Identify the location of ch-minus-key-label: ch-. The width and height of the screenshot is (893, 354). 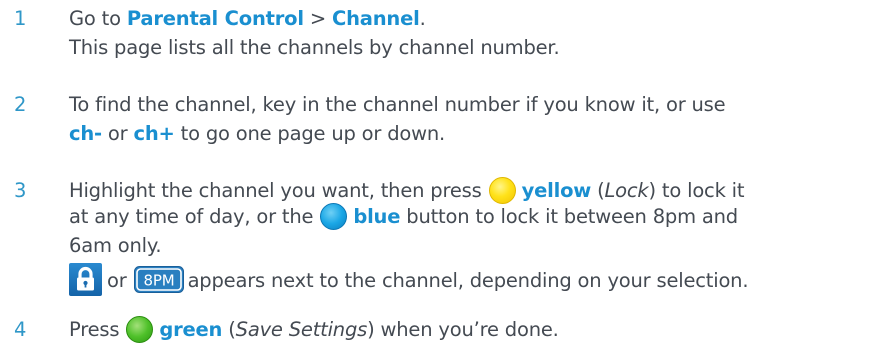
(85, 133).